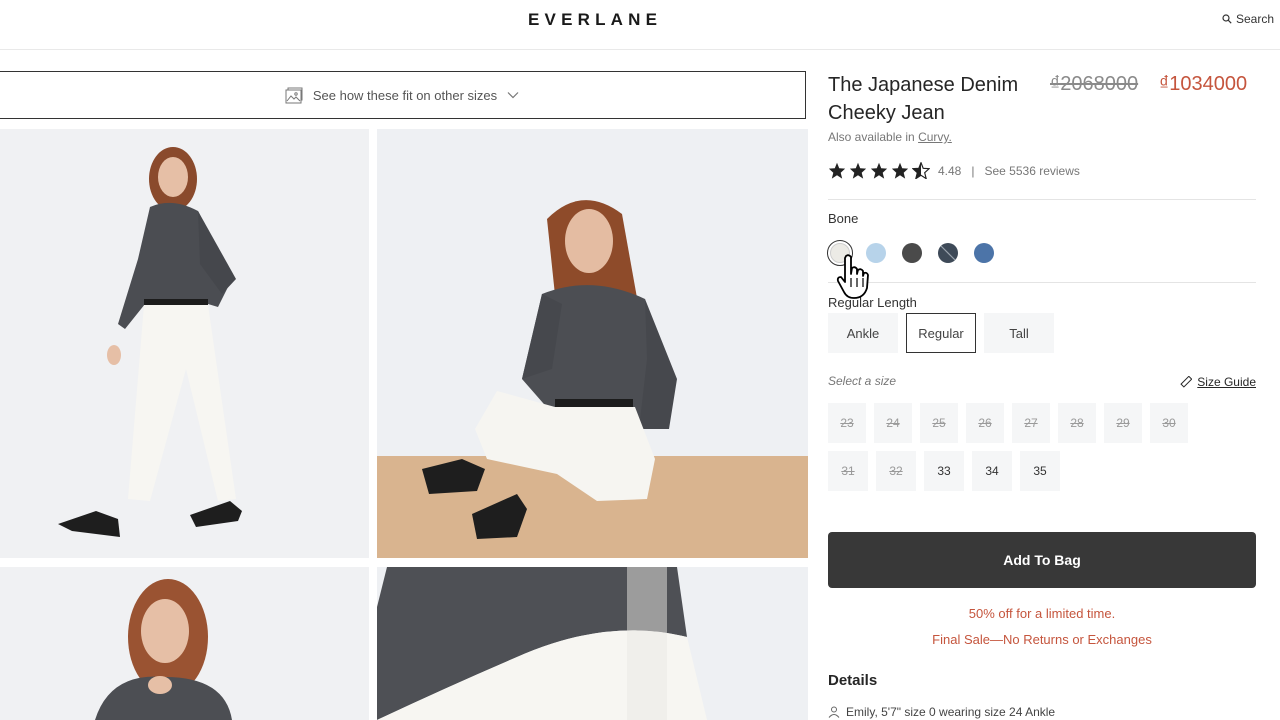  I want to click on size-33-button: 33, so click(944, 471).